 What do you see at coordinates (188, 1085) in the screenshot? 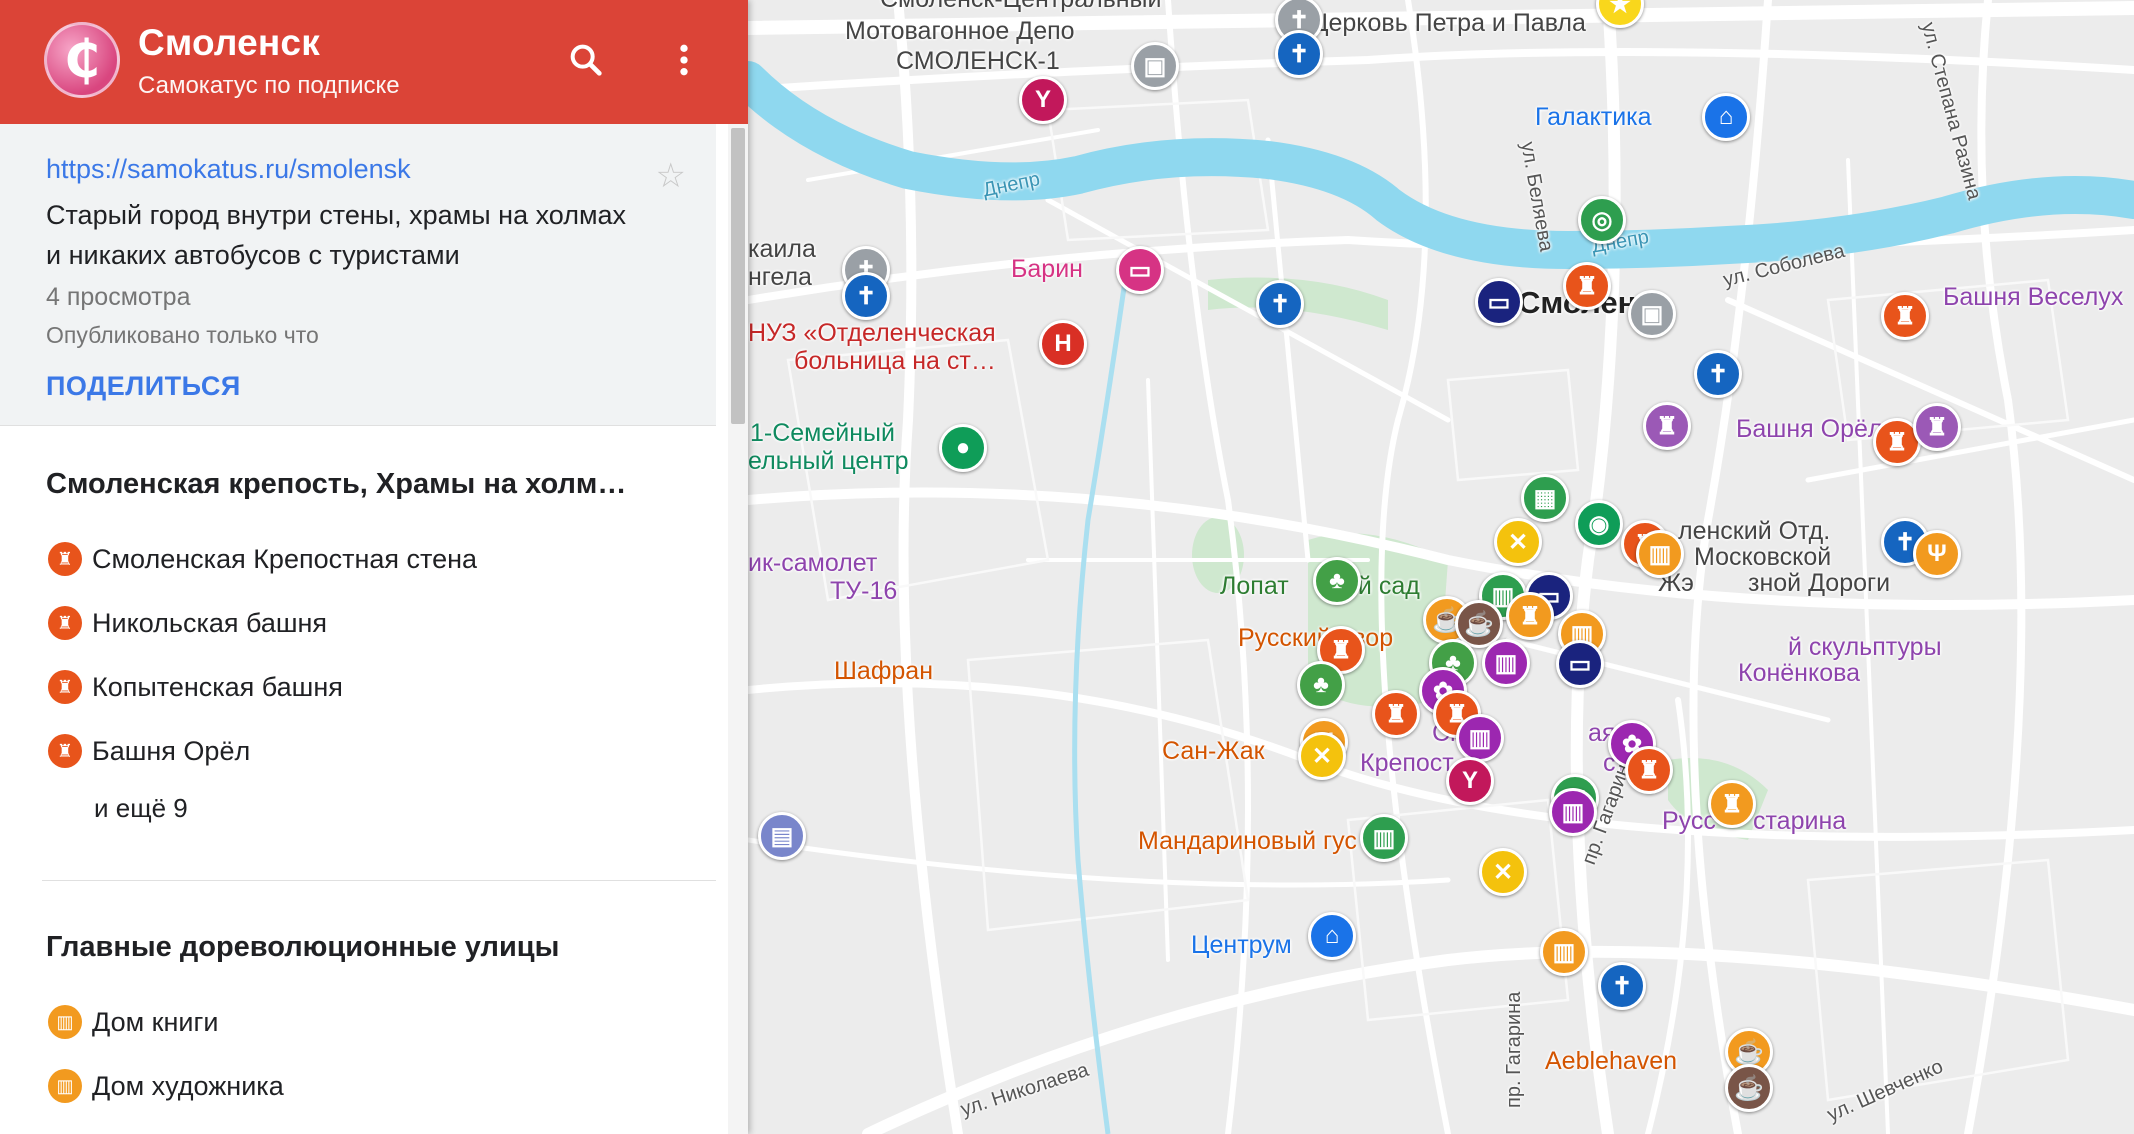
I see `item-label: Дом художника` at bounding box center [188, 1085].